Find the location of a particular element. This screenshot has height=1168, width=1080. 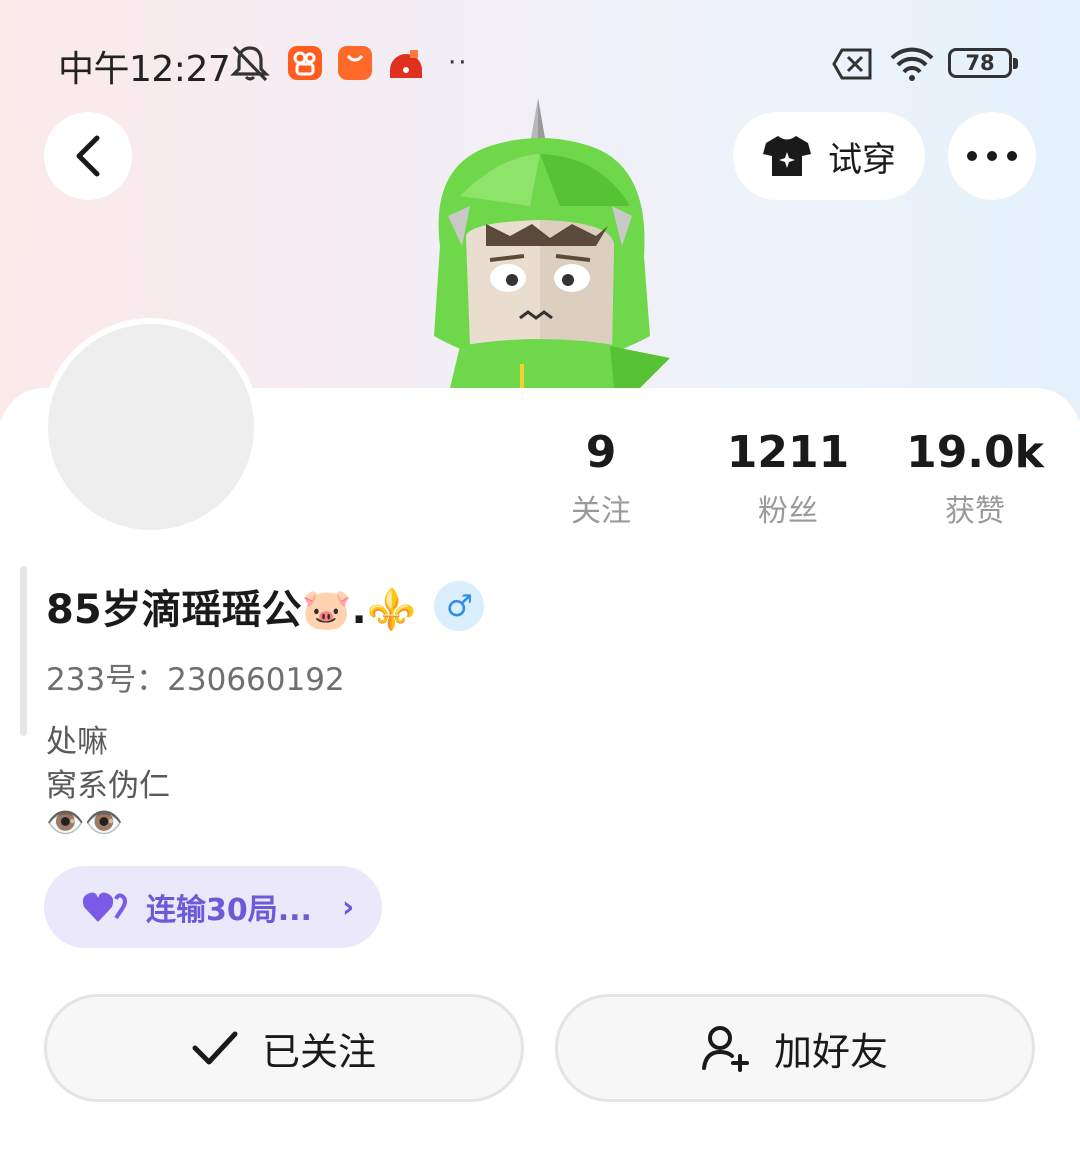

username-row: 85岁滴瑶瑶公🐷.⚜️ ♂ is located at coordinates (265, 606).